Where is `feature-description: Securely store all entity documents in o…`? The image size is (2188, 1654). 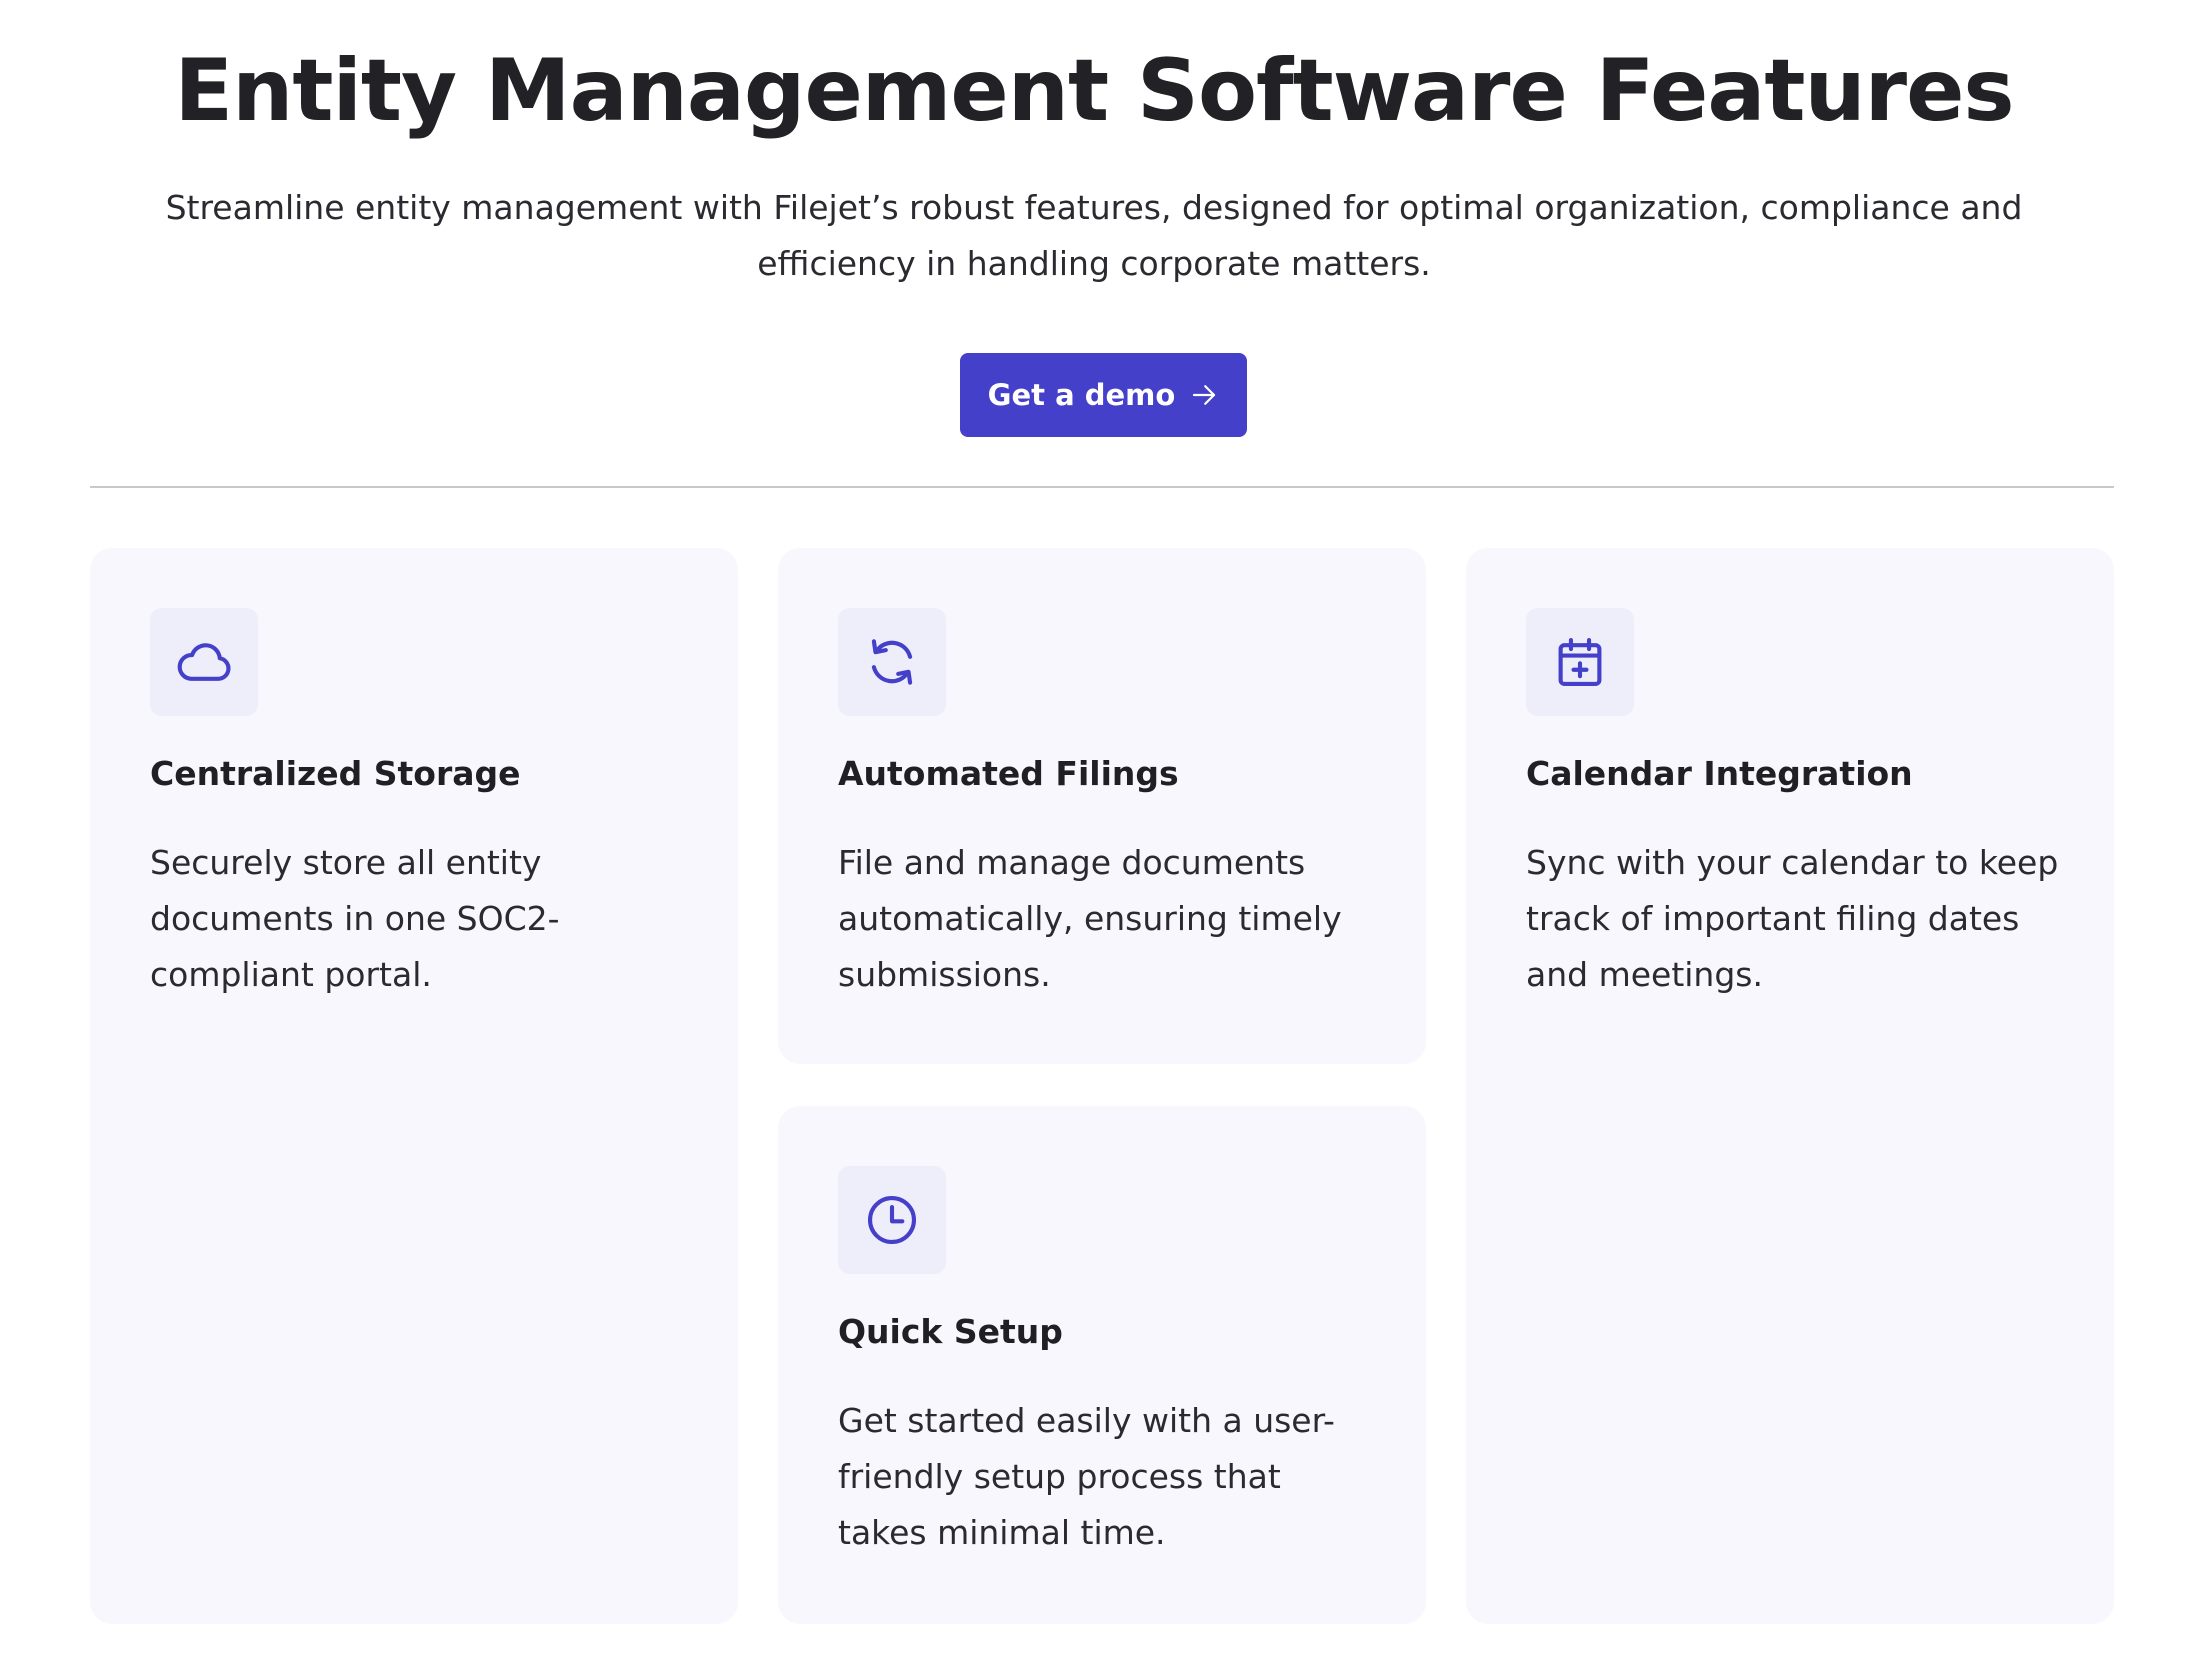
feature-description: Securely store all entity documents in o… is located at coordinates (355, 918).